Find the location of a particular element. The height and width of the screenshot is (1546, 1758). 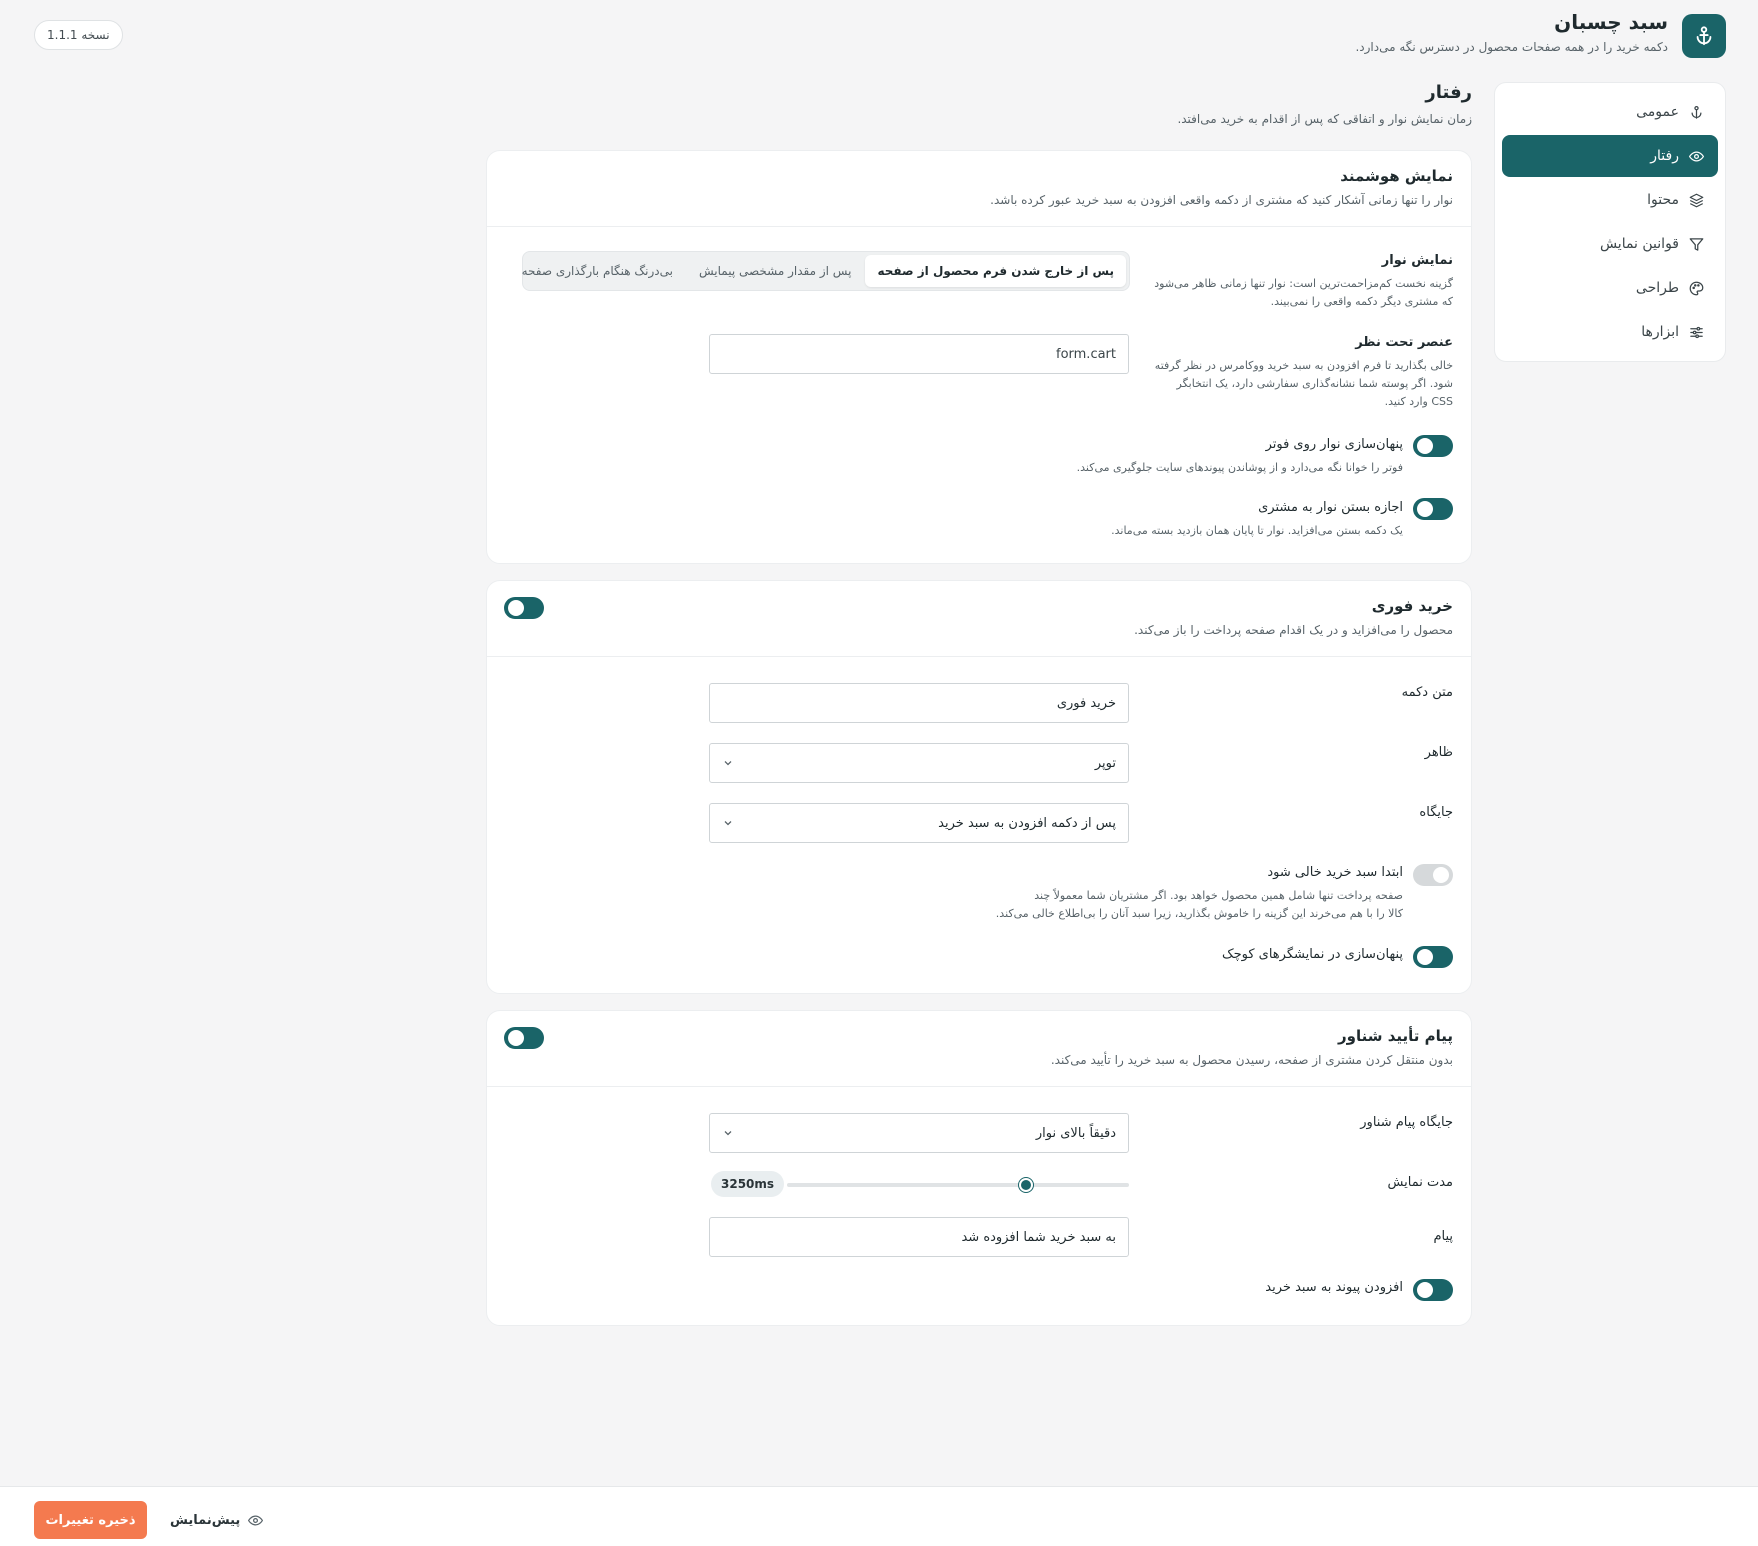

seg-option-leave-form: پس از خارج شدن فرم محصول از صفحه is located at coordinates (995, 271).